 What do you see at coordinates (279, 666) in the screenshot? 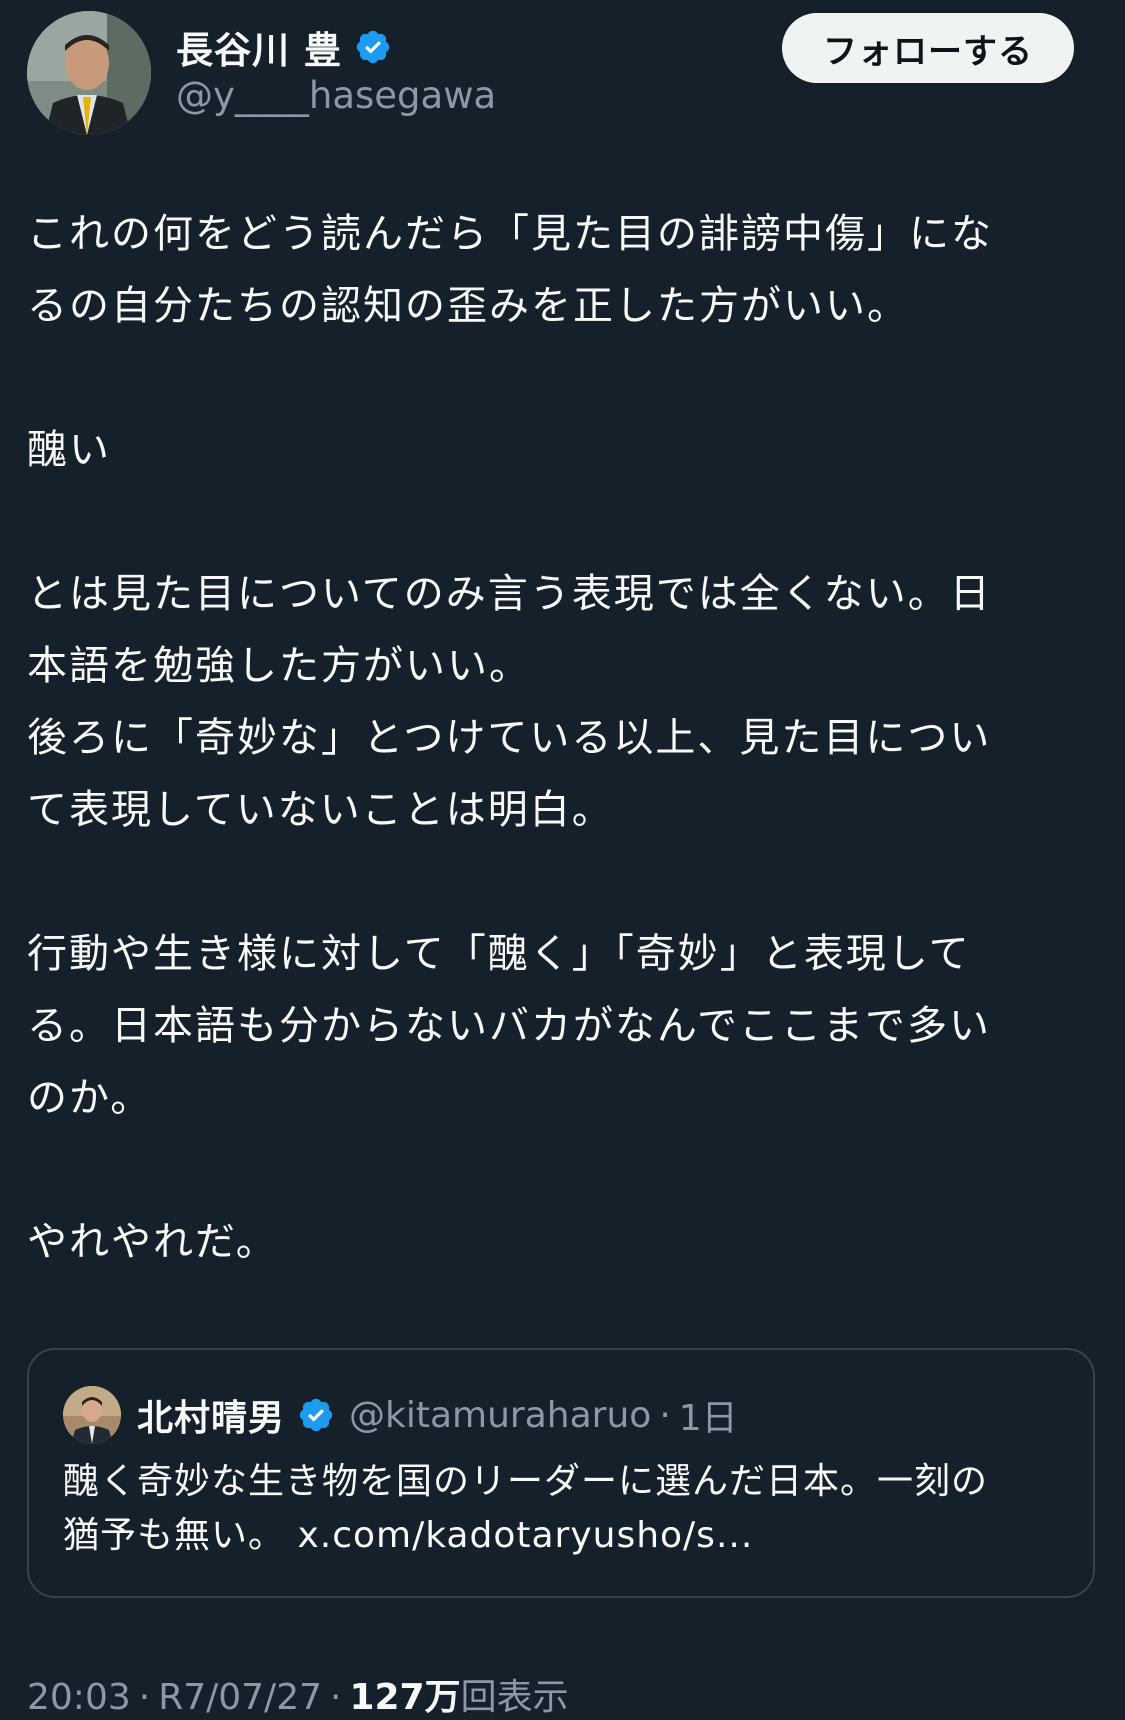
I see `tweet-line: 本語を勉強した方がいい。` at bounding box center [279, 666].